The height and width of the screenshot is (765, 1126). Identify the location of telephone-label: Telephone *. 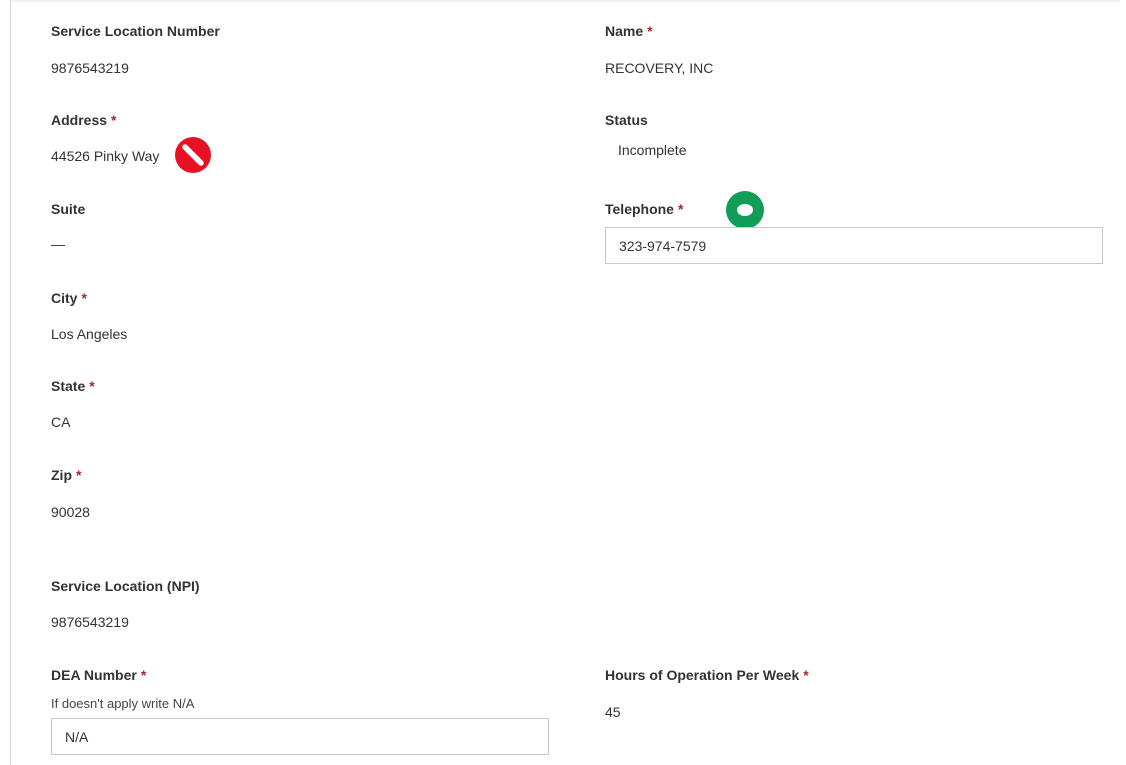
(644, 209).